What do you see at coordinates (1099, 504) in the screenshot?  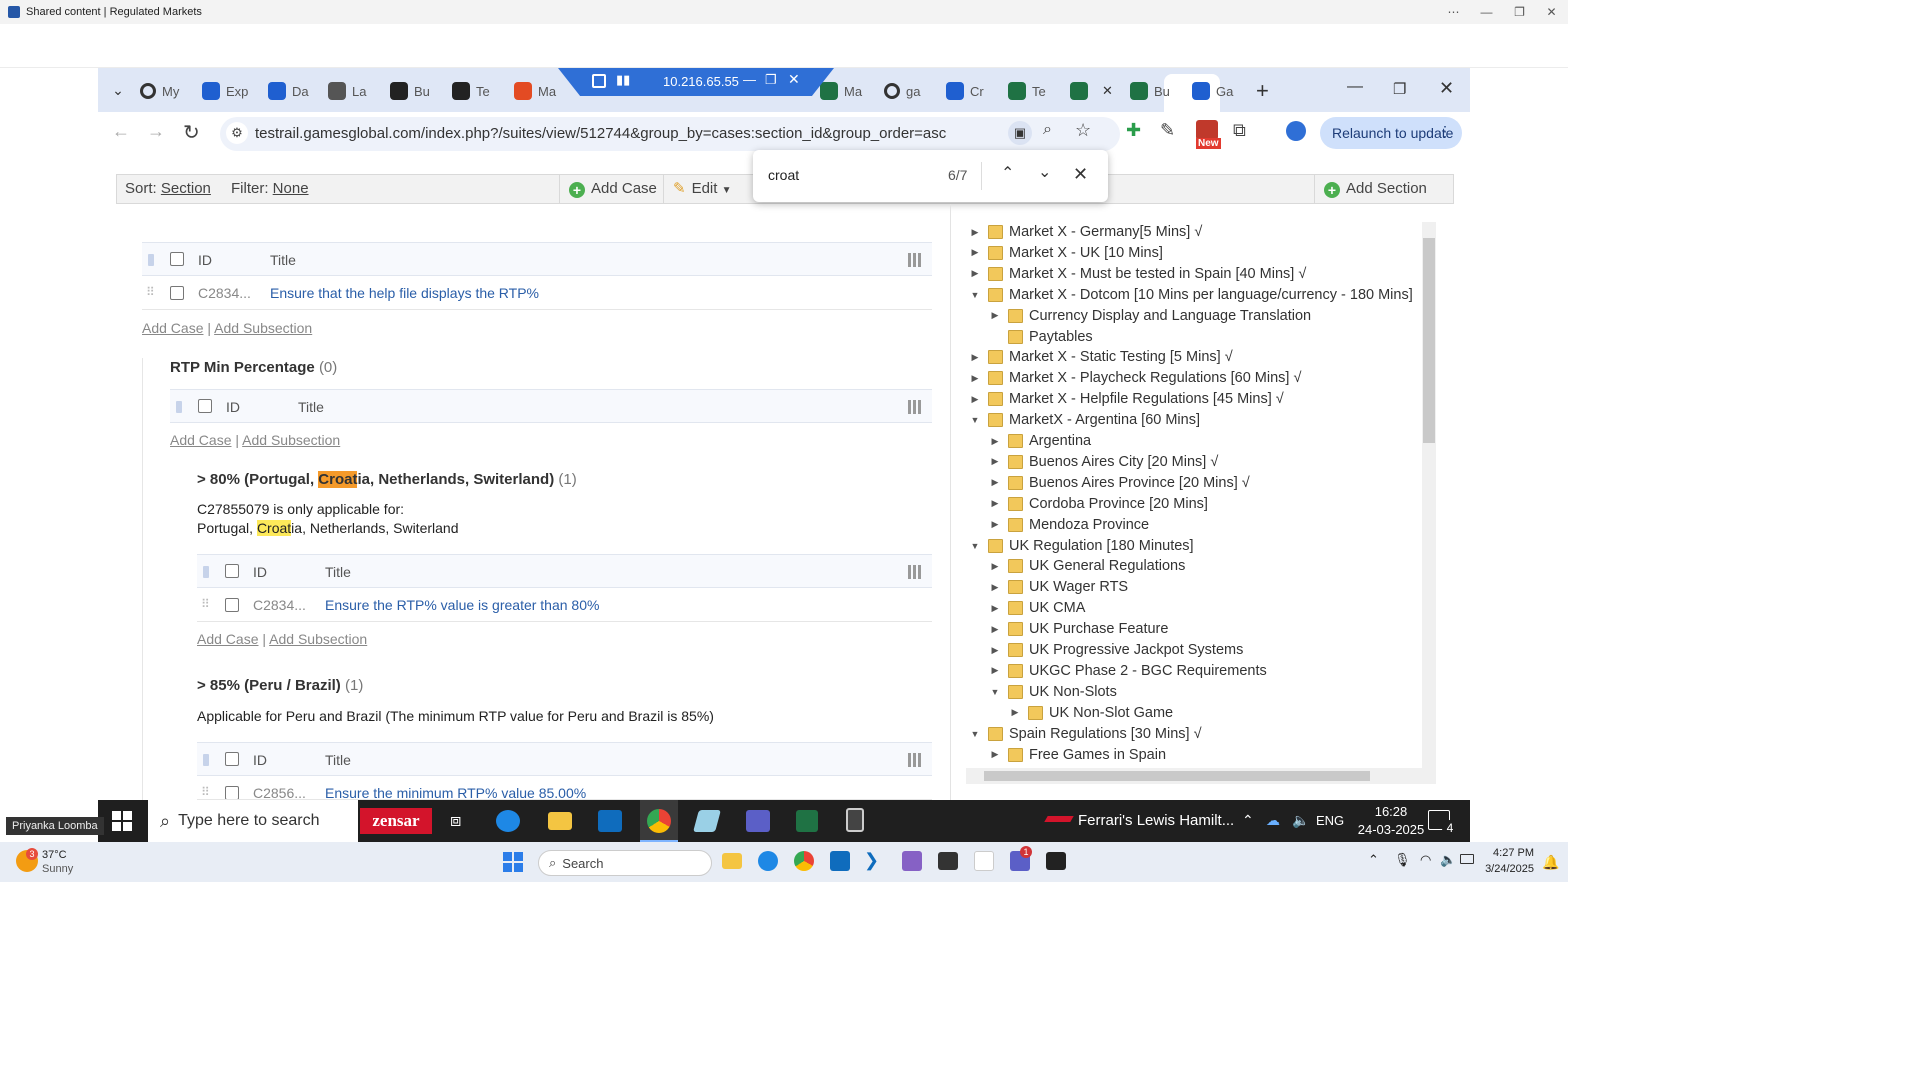 I see `tree-node: ▶ Cordoba Province [20 Mins]` at bounding box center [1099, 504].